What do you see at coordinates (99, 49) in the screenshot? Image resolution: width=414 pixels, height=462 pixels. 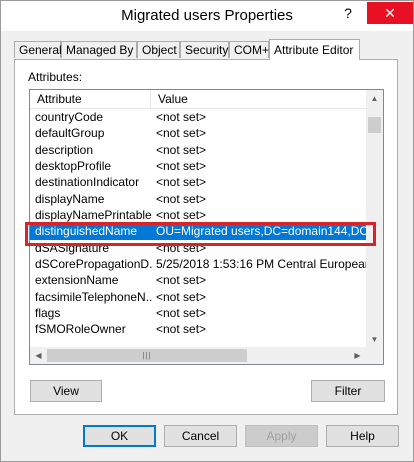 I see `tab-managed-by: Managed By` at bounding box center [99, 49].